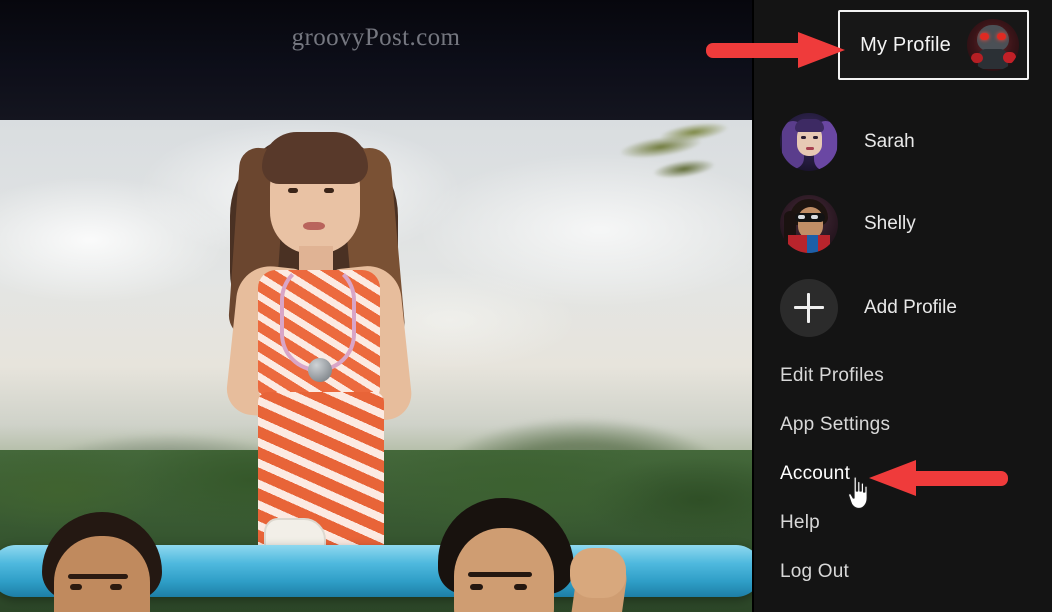 Image resolution: width=1052 pixels, height=612 pixels. What do you see at coordinates (903, 523) in the screenshot?
I see `menu-item-help: Help` at bounding box center [903, 523].